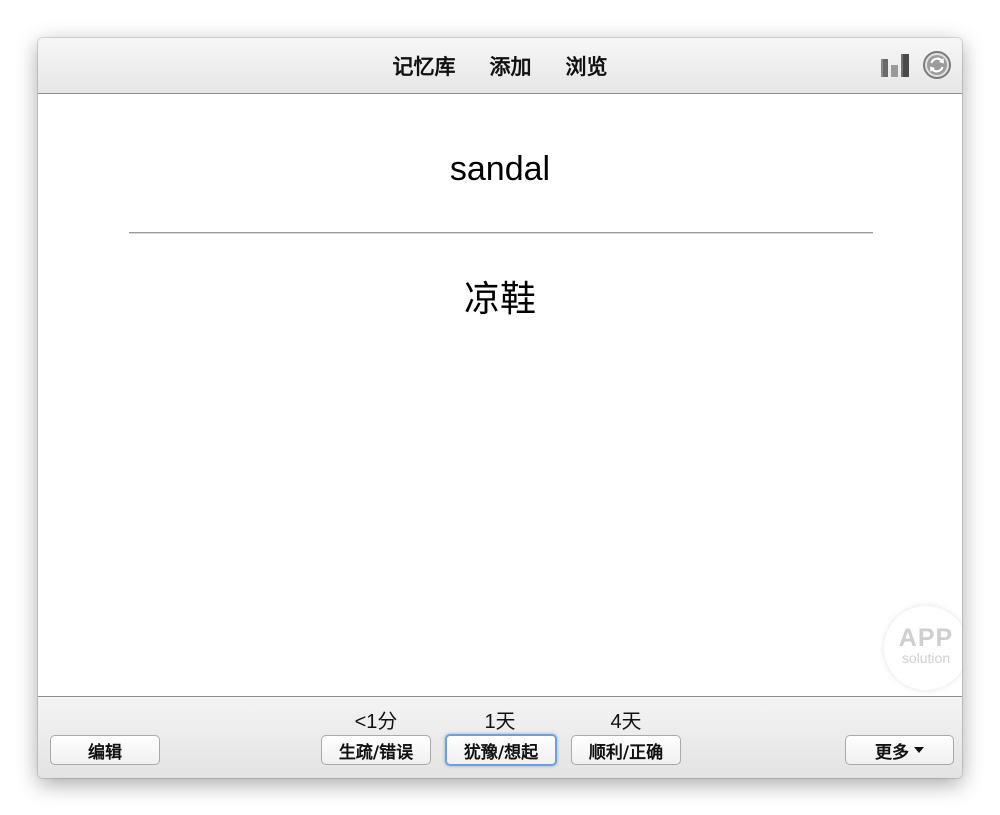 The image size is (1000, 815). Describe the element at coordinates (501, 750) in the screenshot. I see `answer-good-button: 犹豫/想起` at that location.